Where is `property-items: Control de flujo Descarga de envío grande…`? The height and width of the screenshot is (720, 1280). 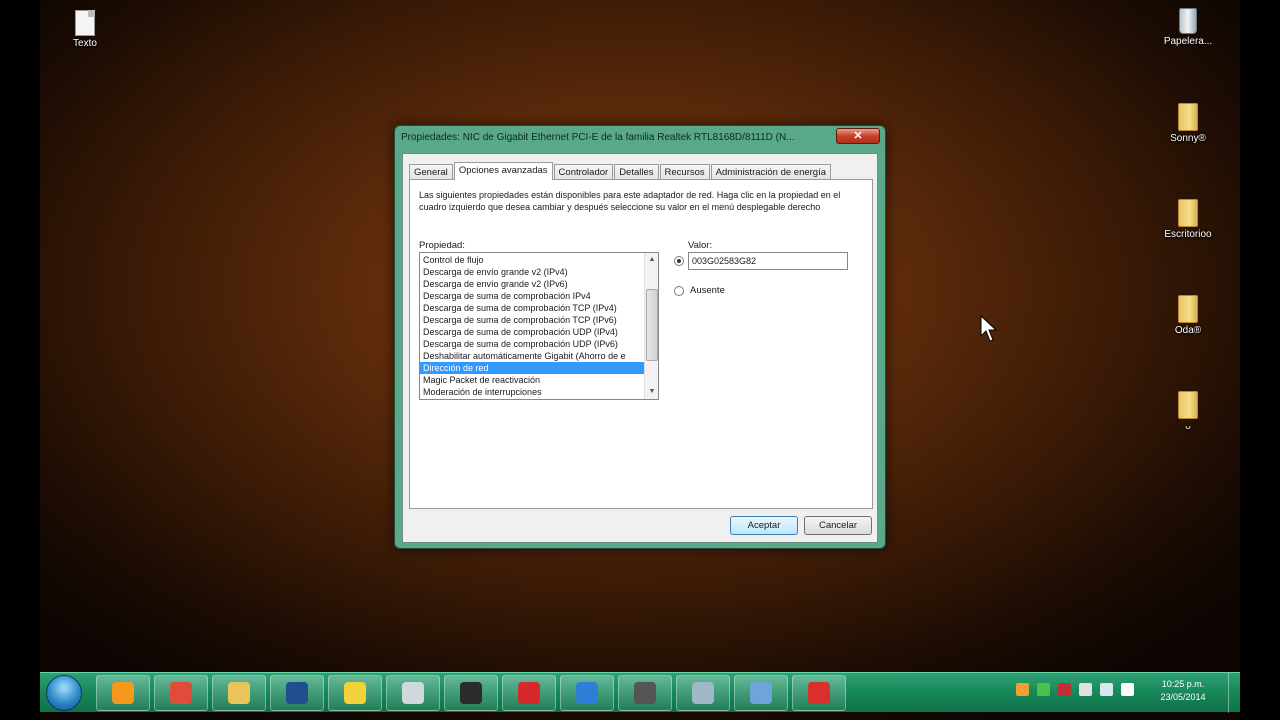
property-items: Control de flujo Descarga de envío grande… is located at coordinates (532, 326).